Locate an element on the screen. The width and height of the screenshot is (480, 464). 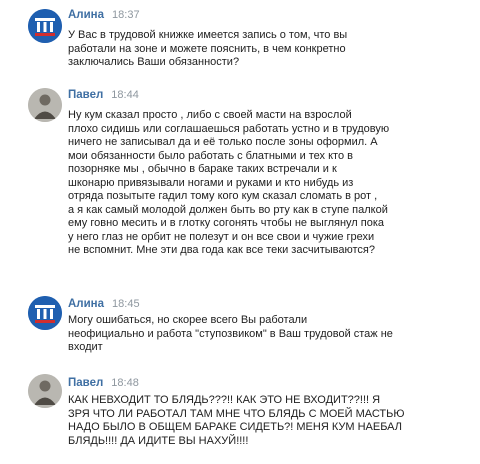
author-name: Павел 18:44 is located at coordinates (103, 95).